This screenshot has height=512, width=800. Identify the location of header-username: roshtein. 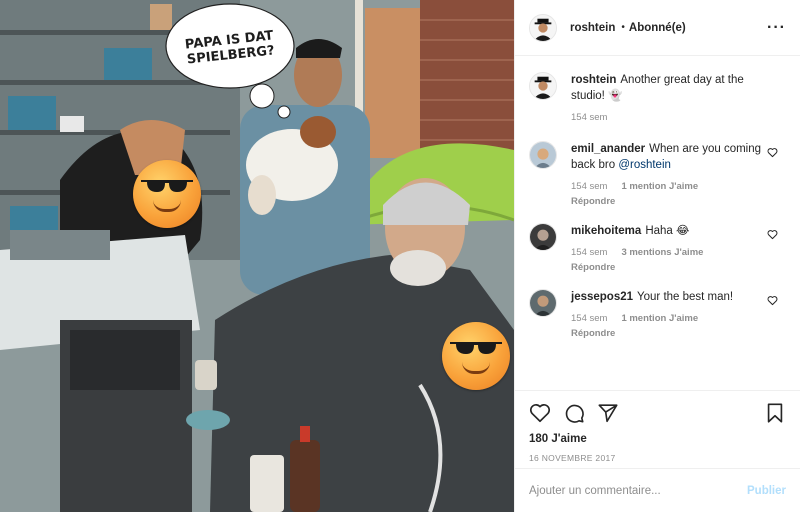
(592, 28).